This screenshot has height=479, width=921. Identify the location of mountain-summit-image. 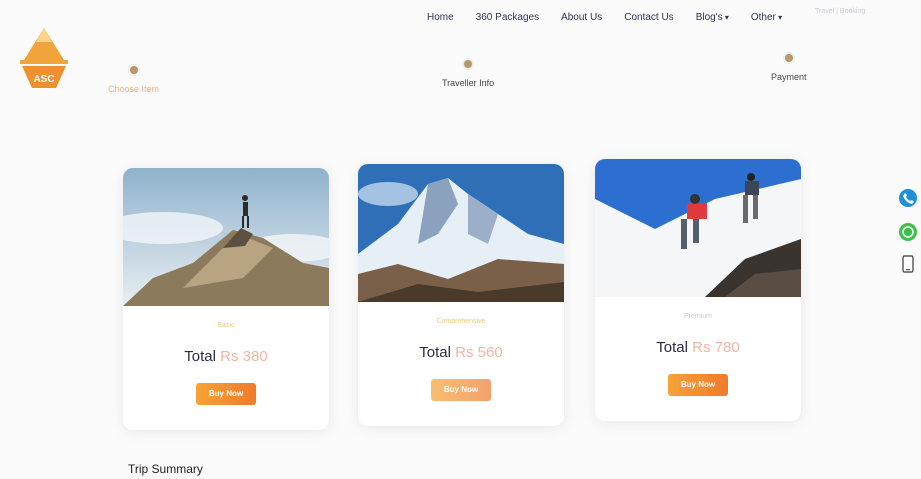
(226, 237).